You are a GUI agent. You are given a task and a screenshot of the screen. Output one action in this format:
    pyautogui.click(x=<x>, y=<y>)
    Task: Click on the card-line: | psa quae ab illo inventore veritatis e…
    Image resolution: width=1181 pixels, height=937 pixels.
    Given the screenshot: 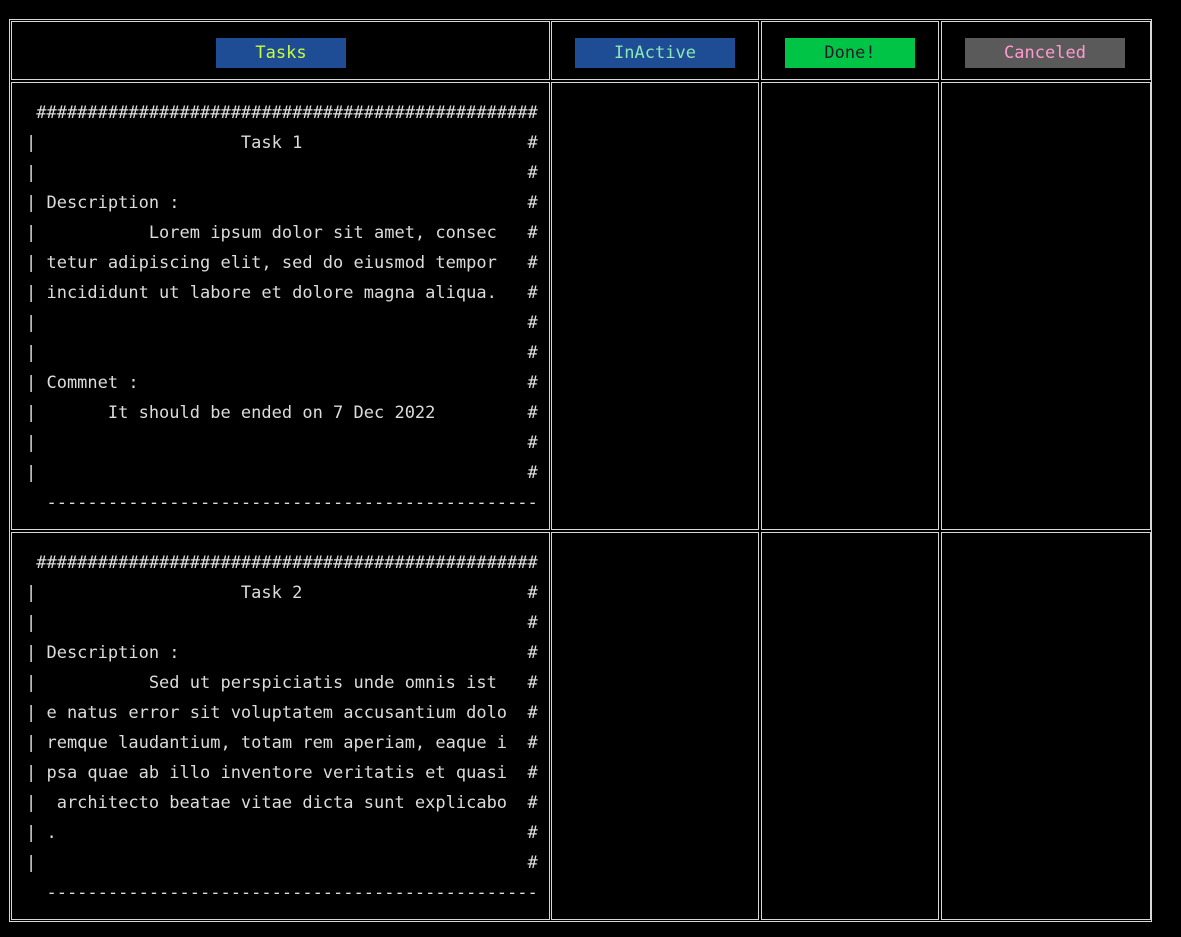 What is the action you would take?
    pyautogui.click(x=282, y=773)
    